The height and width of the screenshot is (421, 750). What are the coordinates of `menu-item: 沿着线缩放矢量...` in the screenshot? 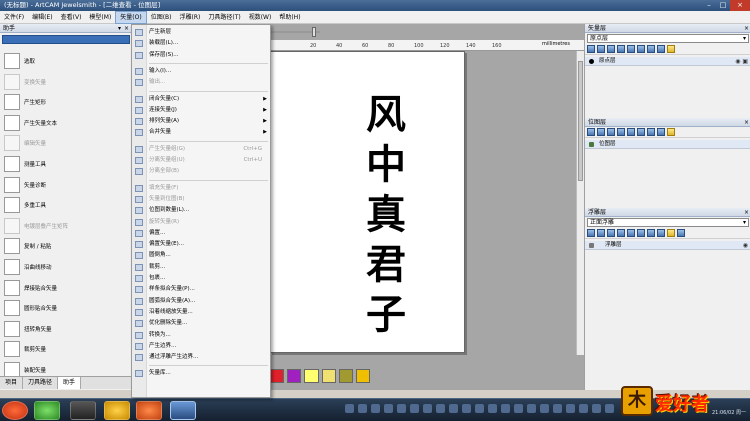 It's located at (201, 312).